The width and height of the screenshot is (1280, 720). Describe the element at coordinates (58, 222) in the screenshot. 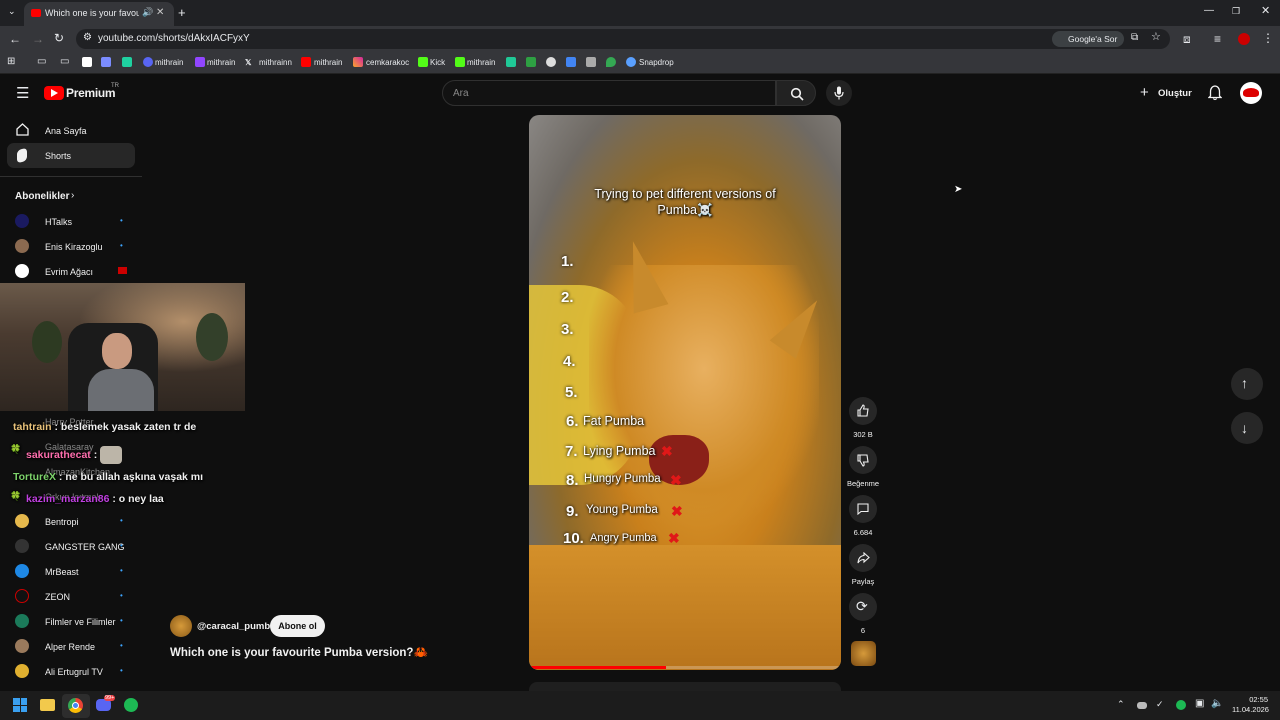

I see `subscription-item: HTalks` at that location.